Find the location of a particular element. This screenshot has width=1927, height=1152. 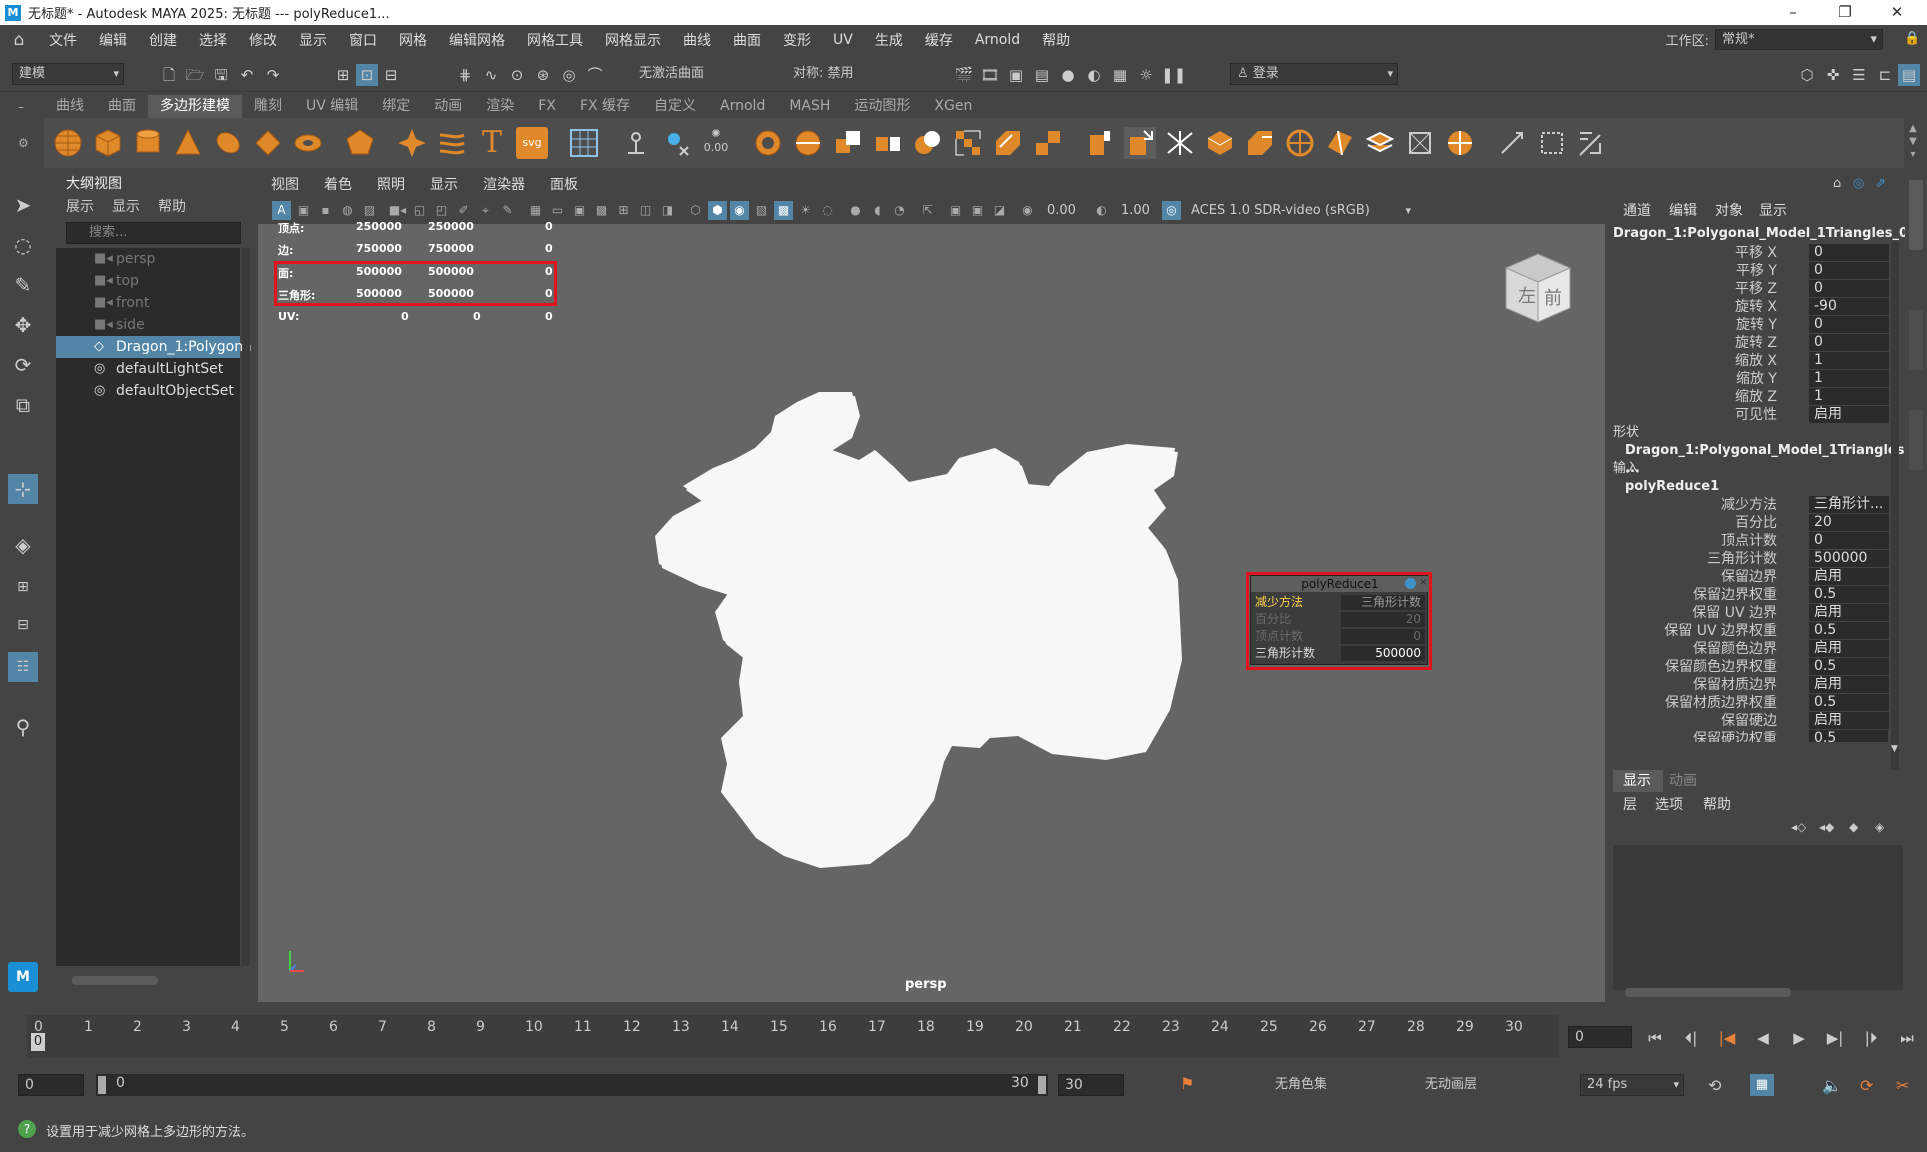

channel-translate-z: 平移 Z 0 is located at coordinates (1751, 289).